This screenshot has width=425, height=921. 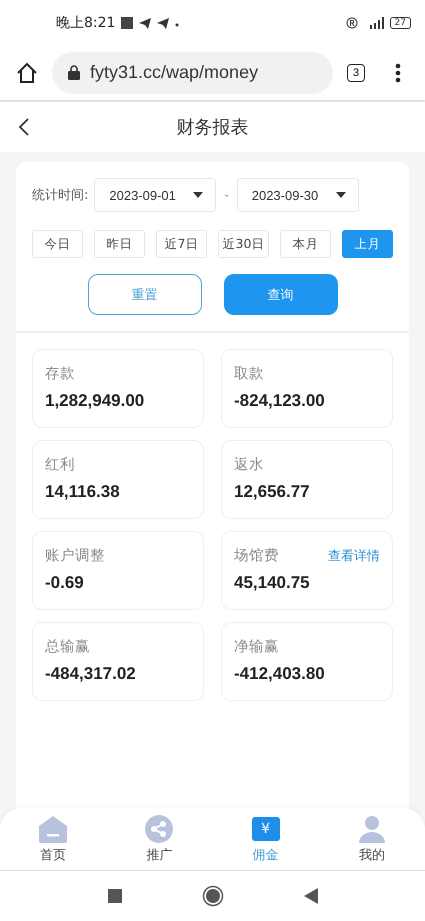 I want to click on filter-label: 统计时间:, so click(x=60, y=195).